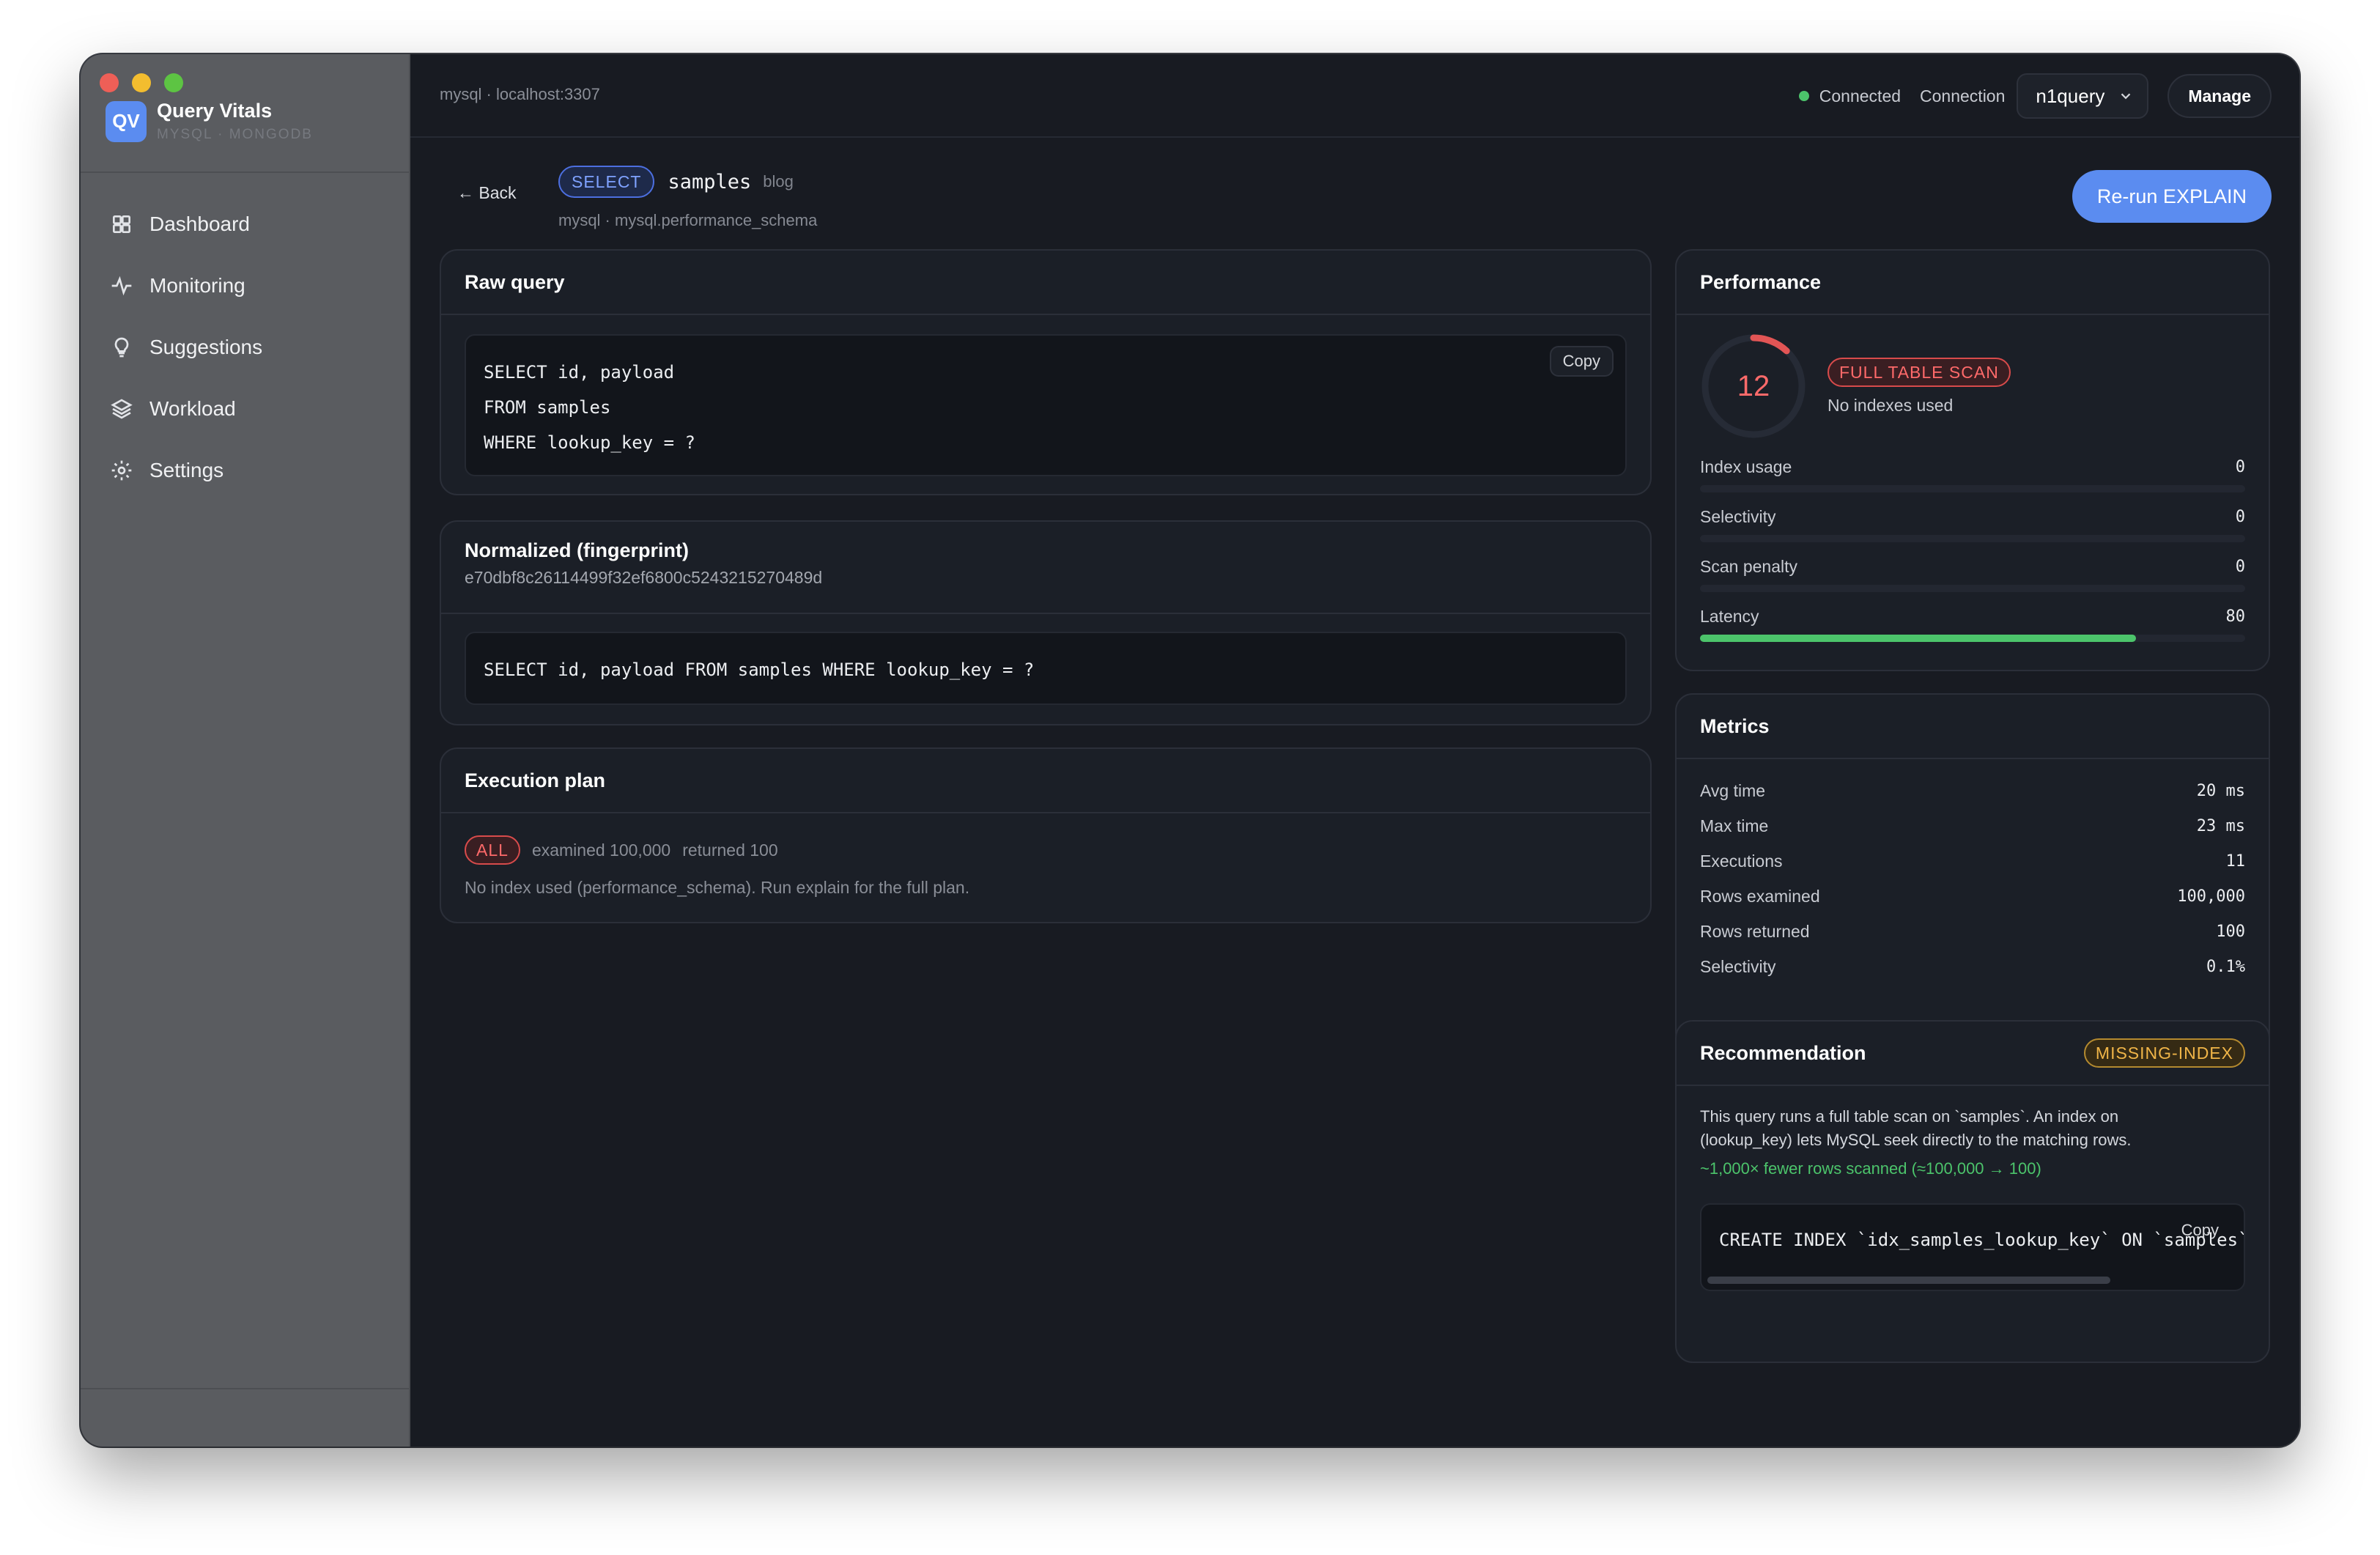 Image resolution: width=2380 pixels, height=1555 pixels. I want to click on card-title: Normalized (fingerprint), so click(577, 550).